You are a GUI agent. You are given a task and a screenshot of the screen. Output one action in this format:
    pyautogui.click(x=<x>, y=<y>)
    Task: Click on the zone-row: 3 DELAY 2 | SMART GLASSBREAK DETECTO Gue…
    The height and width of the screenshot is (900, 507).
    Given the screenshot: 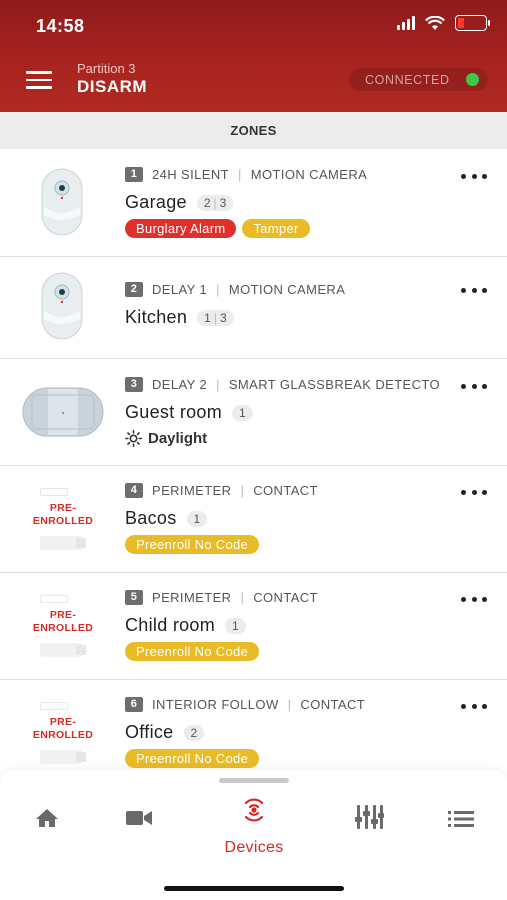 What is the action you would take?
    pyautogui.click(x=253, y=412)
    